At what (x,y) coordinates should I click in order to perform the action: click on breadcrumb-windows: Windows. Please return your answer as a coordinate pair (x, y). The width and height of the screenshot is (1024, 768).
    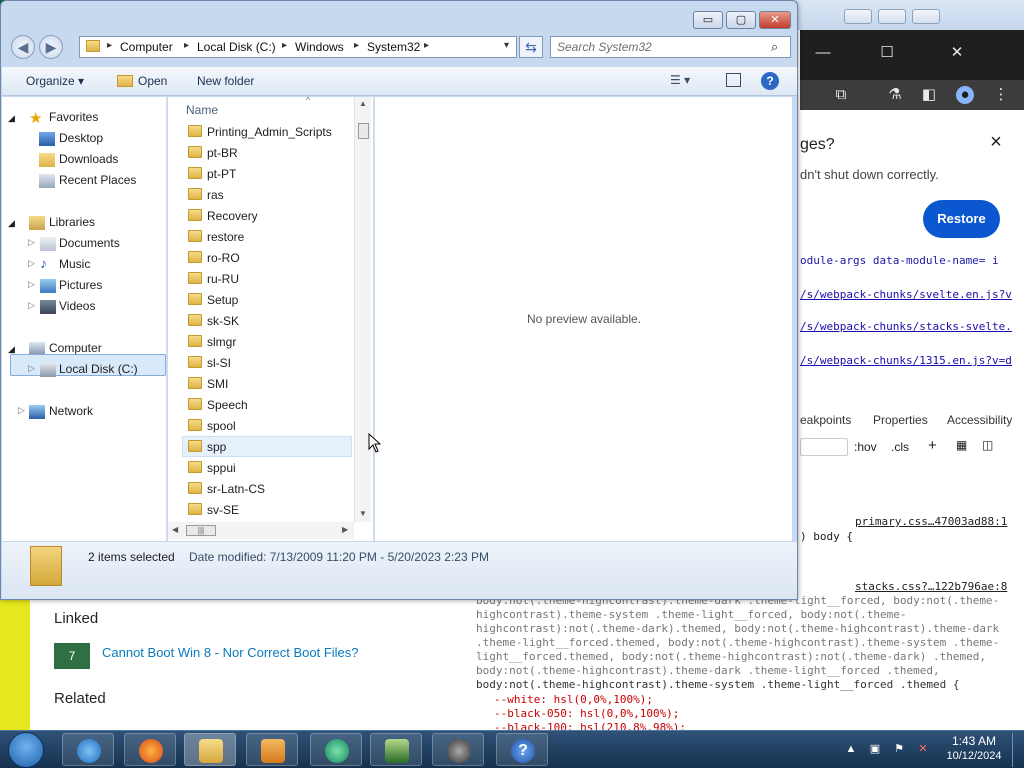
    Looking at the image, I should click on (319, 47).